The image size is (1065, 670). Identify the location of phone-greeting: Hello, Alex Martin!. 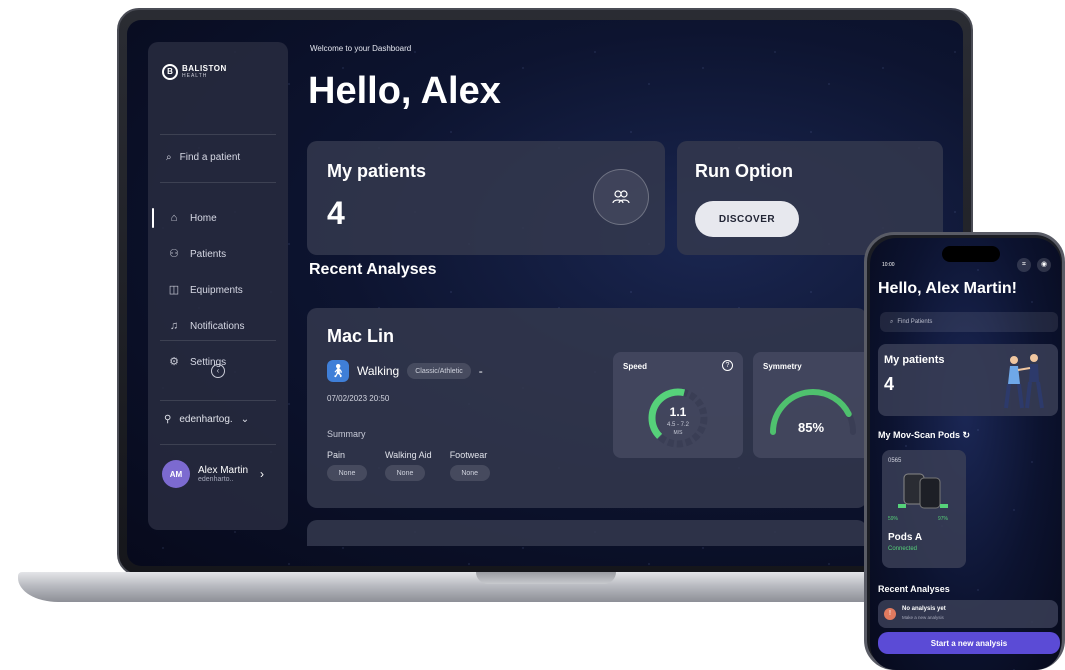
(947, 288).